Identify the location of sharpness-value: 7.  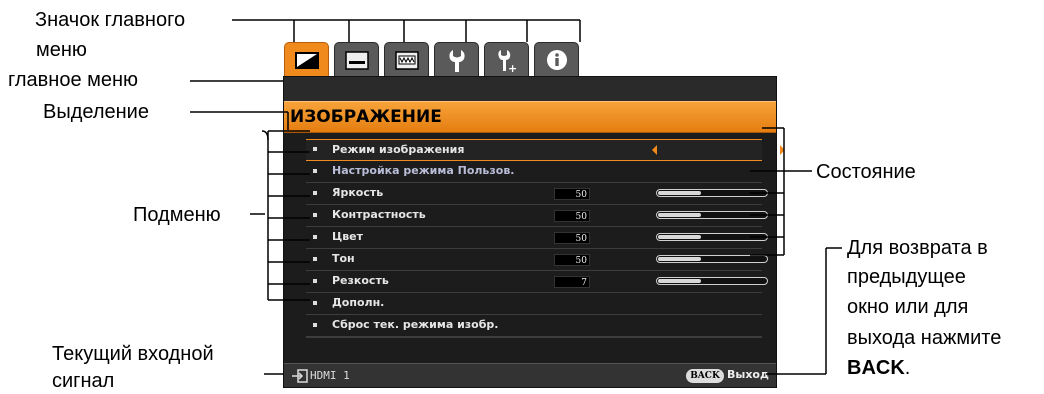
(572, 282).